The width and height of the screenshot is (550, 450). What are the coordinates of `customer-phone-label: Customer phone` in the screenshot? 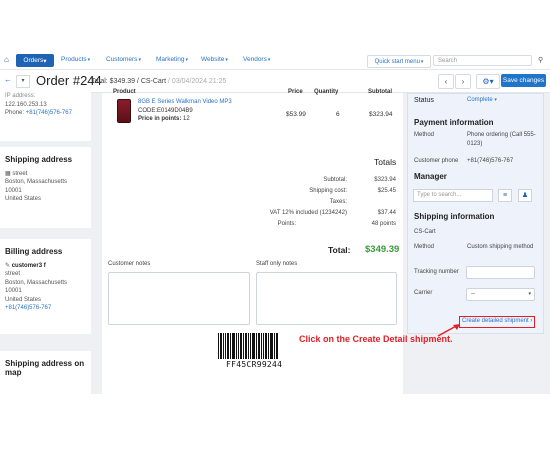 It's located at (436, 161).